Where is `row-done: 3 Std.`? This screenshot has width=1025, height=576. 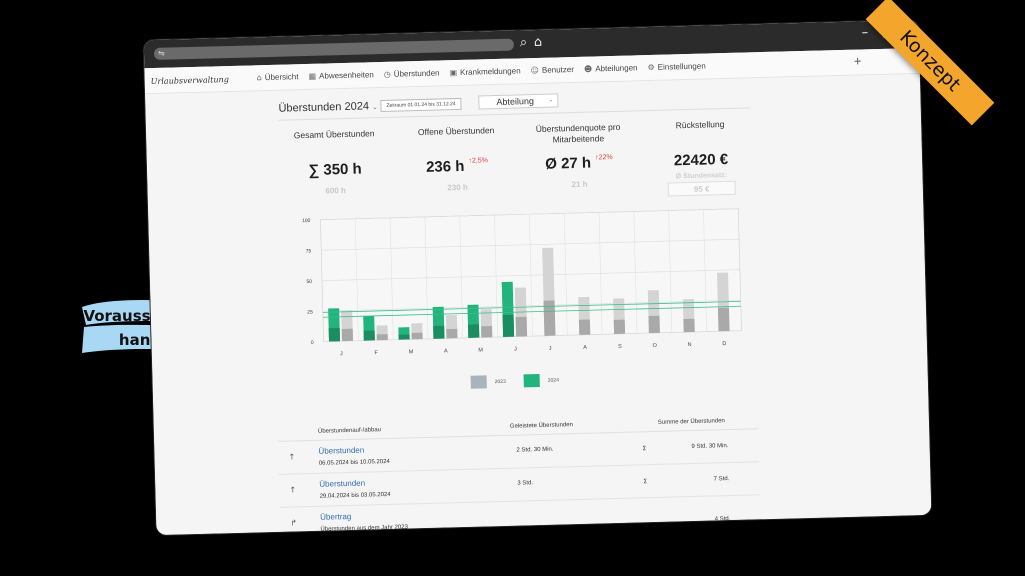
row-done: 3 Std. is located at coordinates (525, 483).